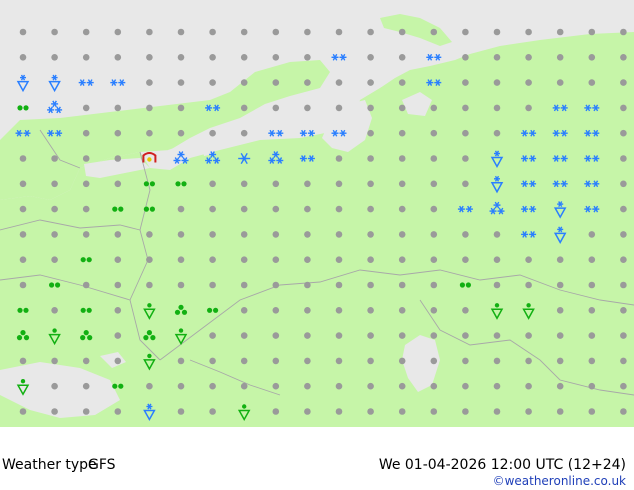  What do you see at coordinates (559, 481) in the screenshot?
I see `credit-link: ©weatheronline.co.uk` at bounding box center [559, 481].